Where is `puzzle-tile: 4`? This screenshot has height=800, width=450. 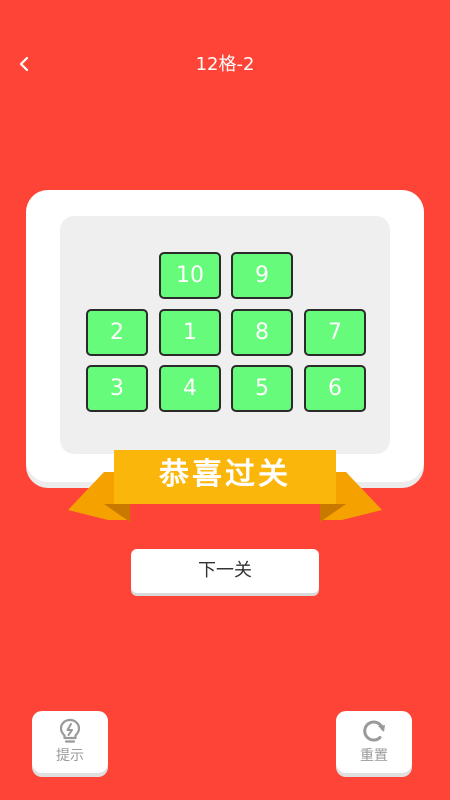
puzzle-tile: 4 is located at coordinates (190, 388).